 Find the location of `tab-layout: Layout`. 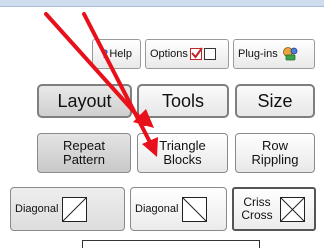

tab-layout: Layout is located at coordinates (84, 101).